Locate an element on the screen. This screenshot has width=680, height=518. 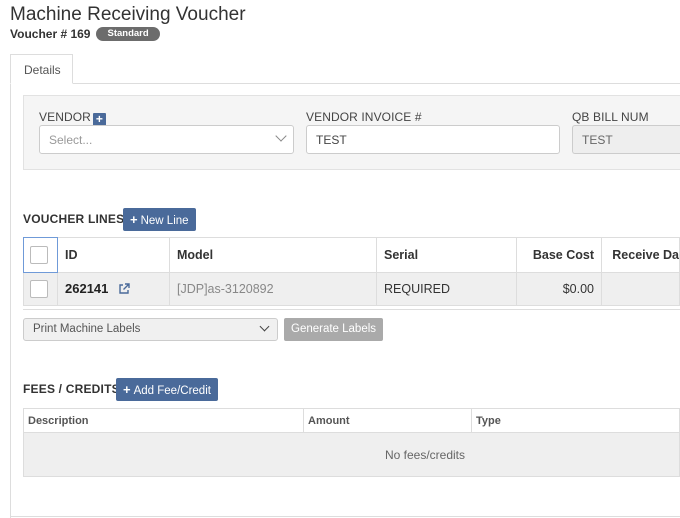
select-all-checkbox is located at coordinates (39, 255).